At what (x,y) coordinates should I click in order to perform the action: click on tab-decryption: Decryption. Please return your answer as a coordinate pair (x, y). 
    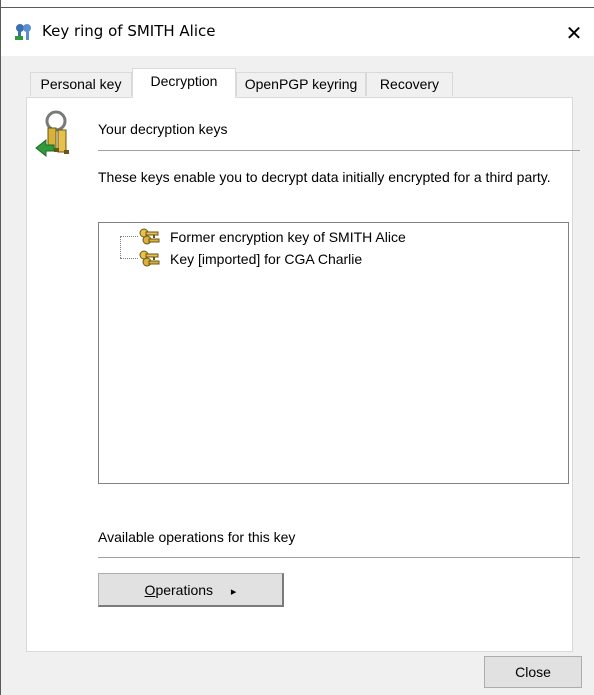
    Looking at the image, I should click on (184, 83).